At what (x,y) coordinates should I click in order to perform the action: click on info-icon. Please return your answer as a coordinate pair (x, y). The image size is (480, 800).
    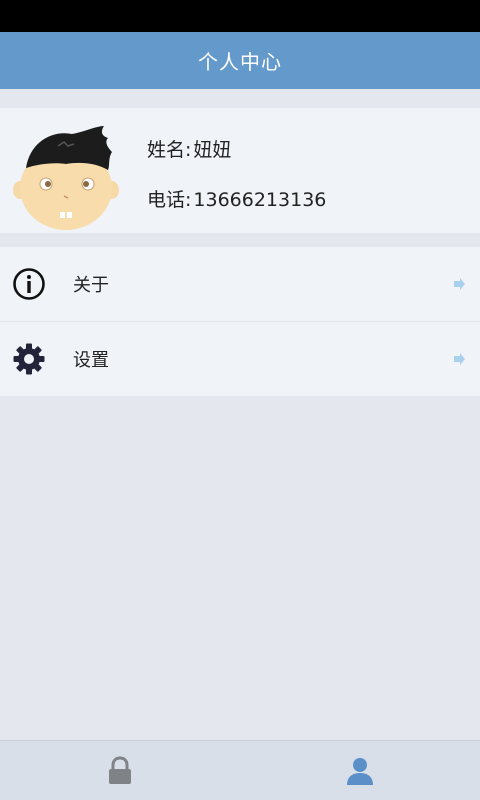
    Looking at the image, I should click on (29, 284).